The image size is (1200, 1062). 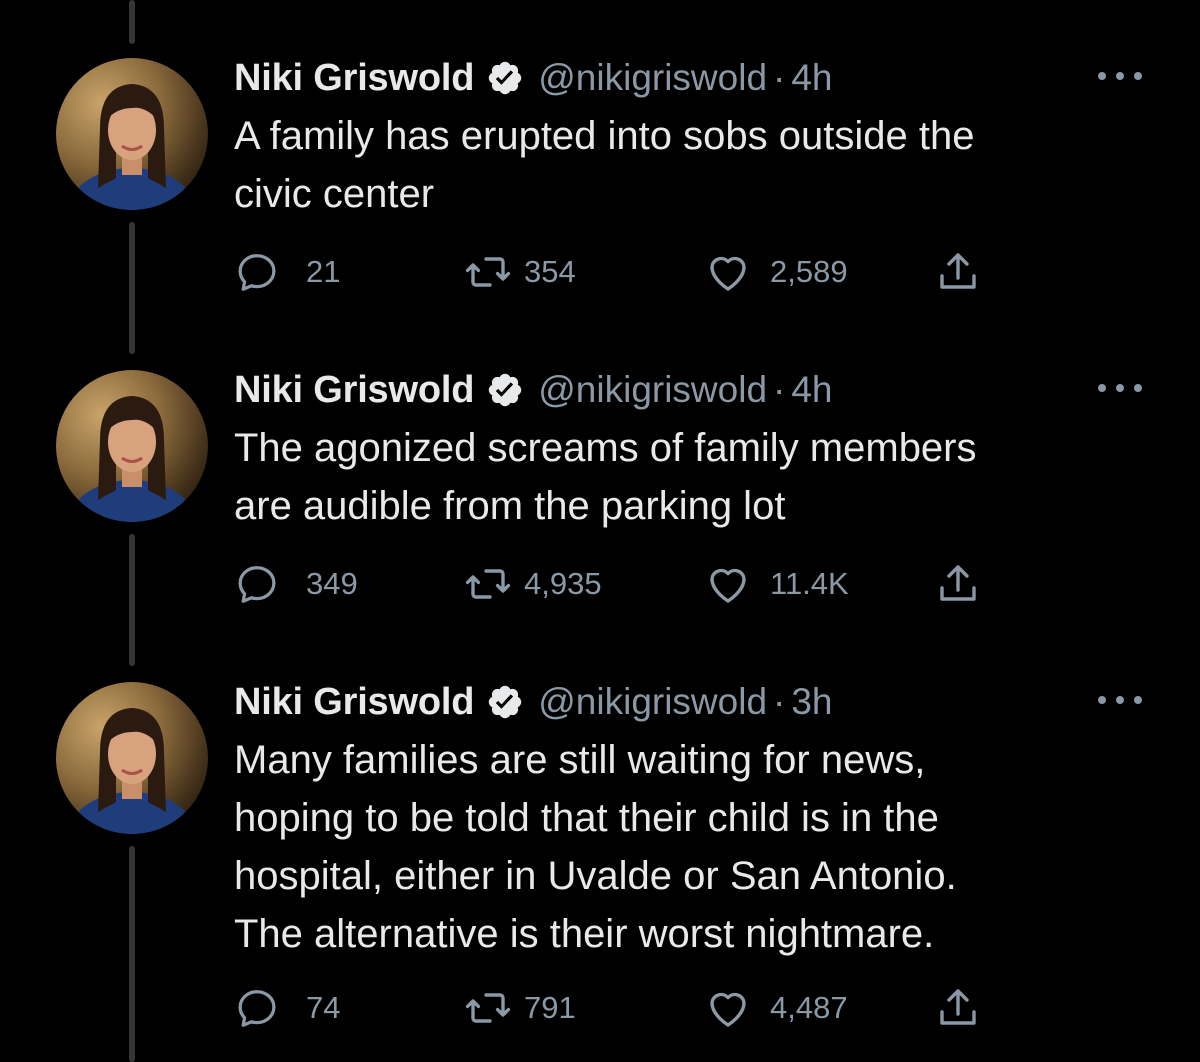 What do you see at coordinates (614, 584) in the screenshot?
I see `tweet-actions: 349 4,935 11.4K` at bounding box center [614, 584].